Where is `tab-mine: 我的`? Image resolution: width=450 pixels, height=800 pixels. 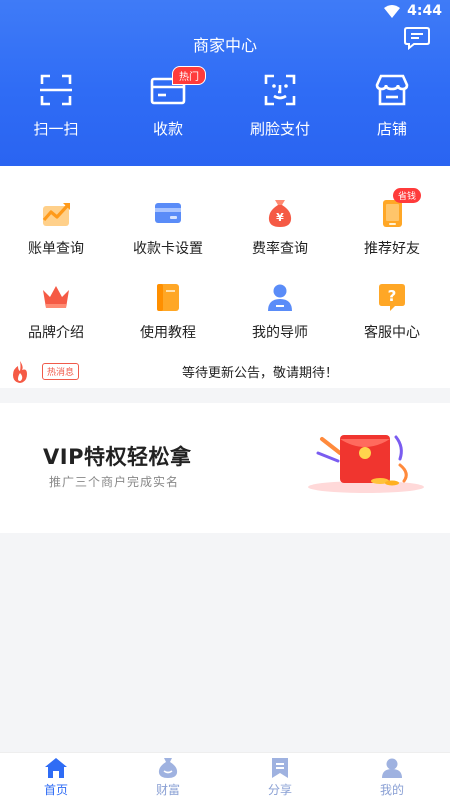
tab-mine: 我的 is located at coordinates (392, 777).